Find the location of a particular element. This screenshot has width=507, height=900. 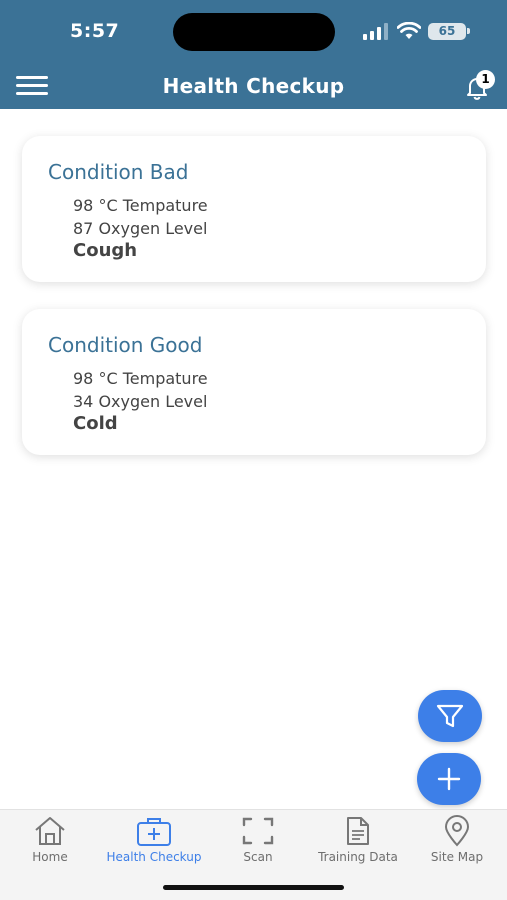

dynamic-island is located at coordinates (254, 32).